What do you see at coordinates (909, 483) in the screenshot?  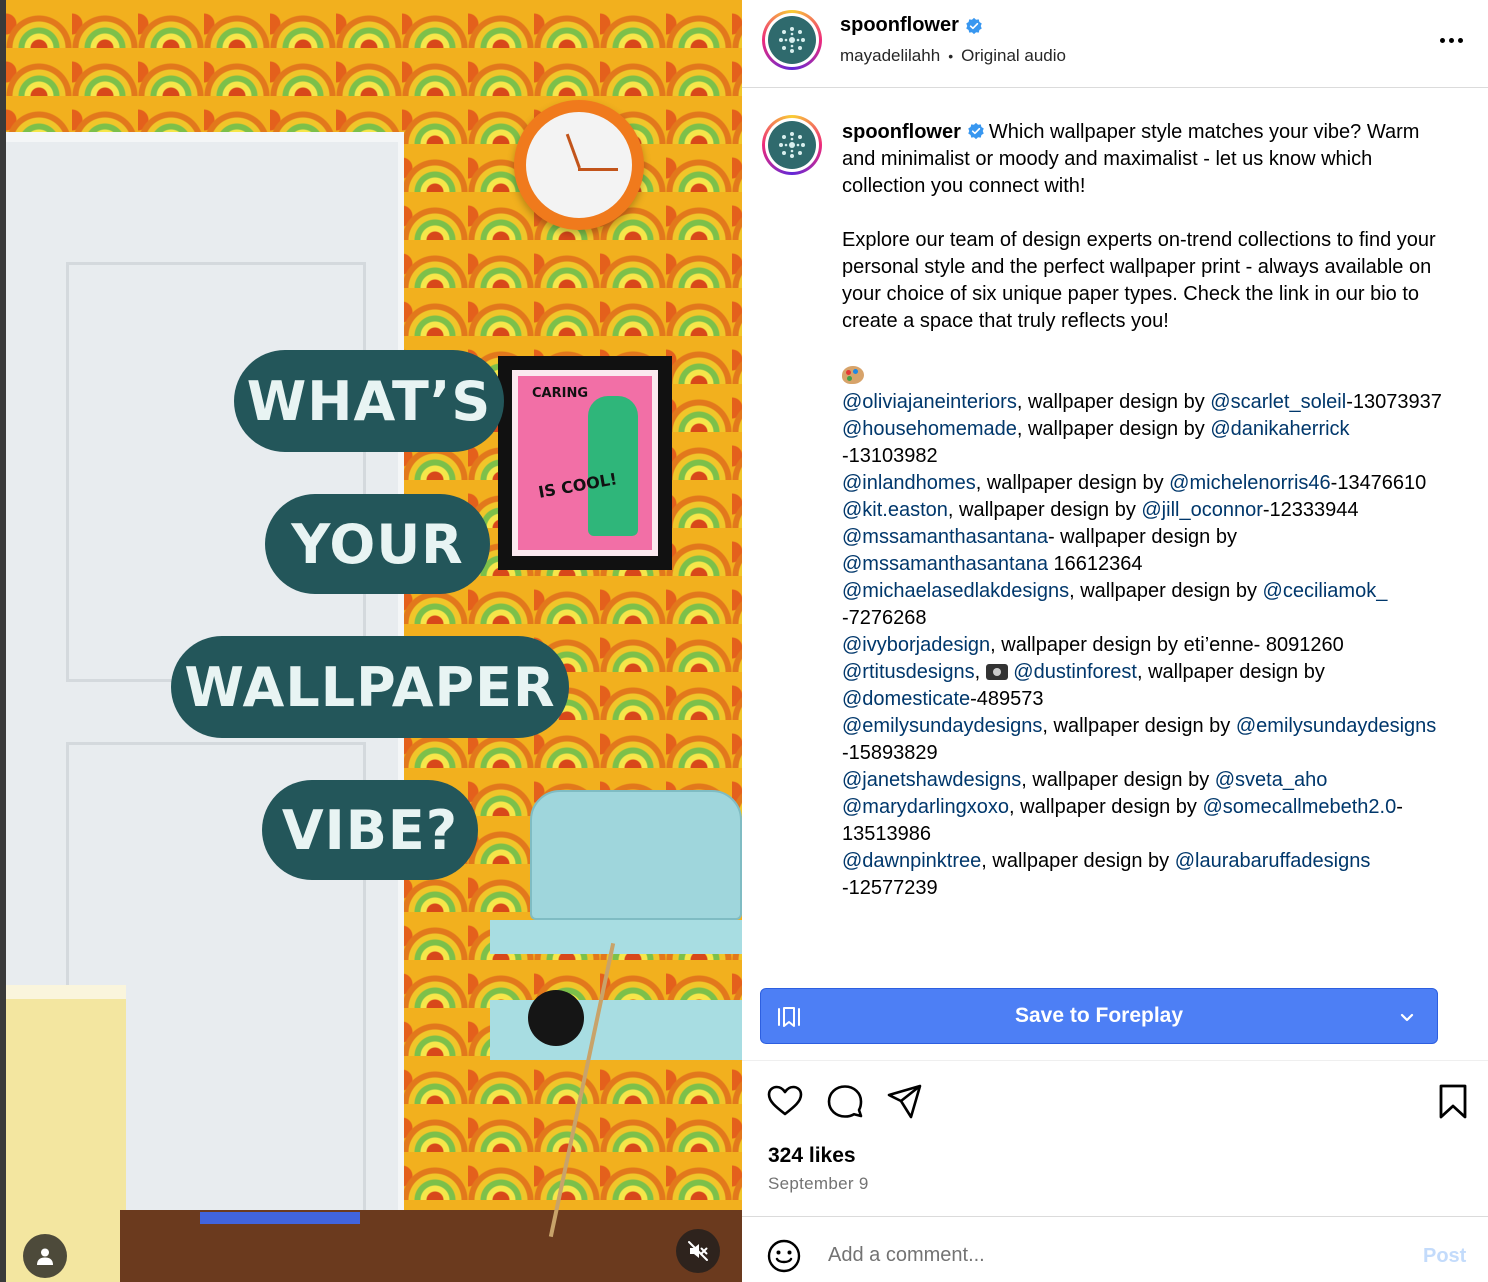 I see `mention-link: @inlandhomes` at bounding box center [909, 483].